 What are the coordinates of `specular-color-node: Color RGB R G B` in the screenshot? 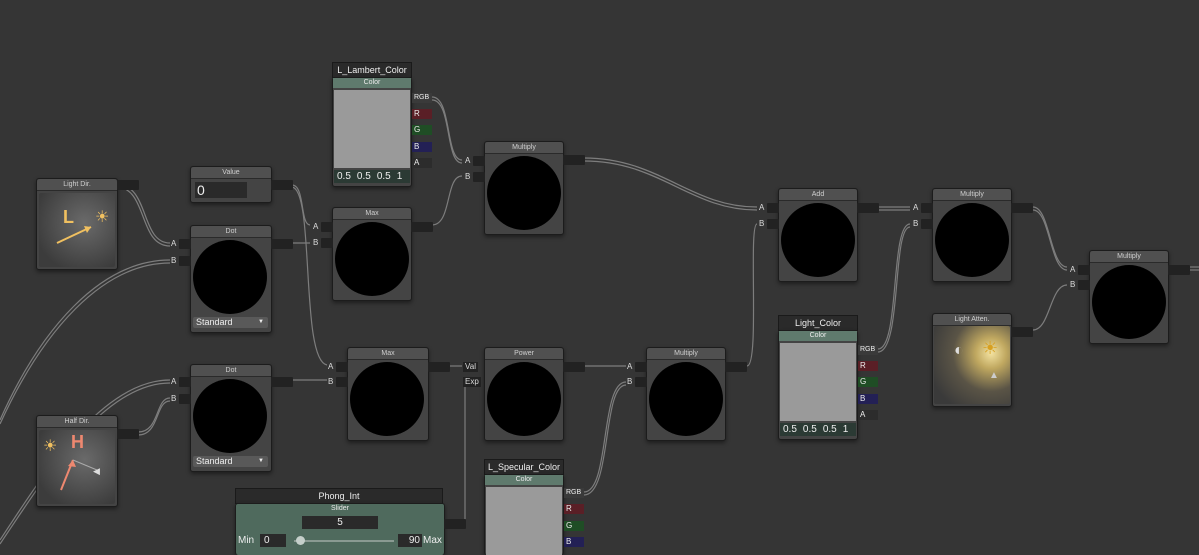 It's located at (534, 514).